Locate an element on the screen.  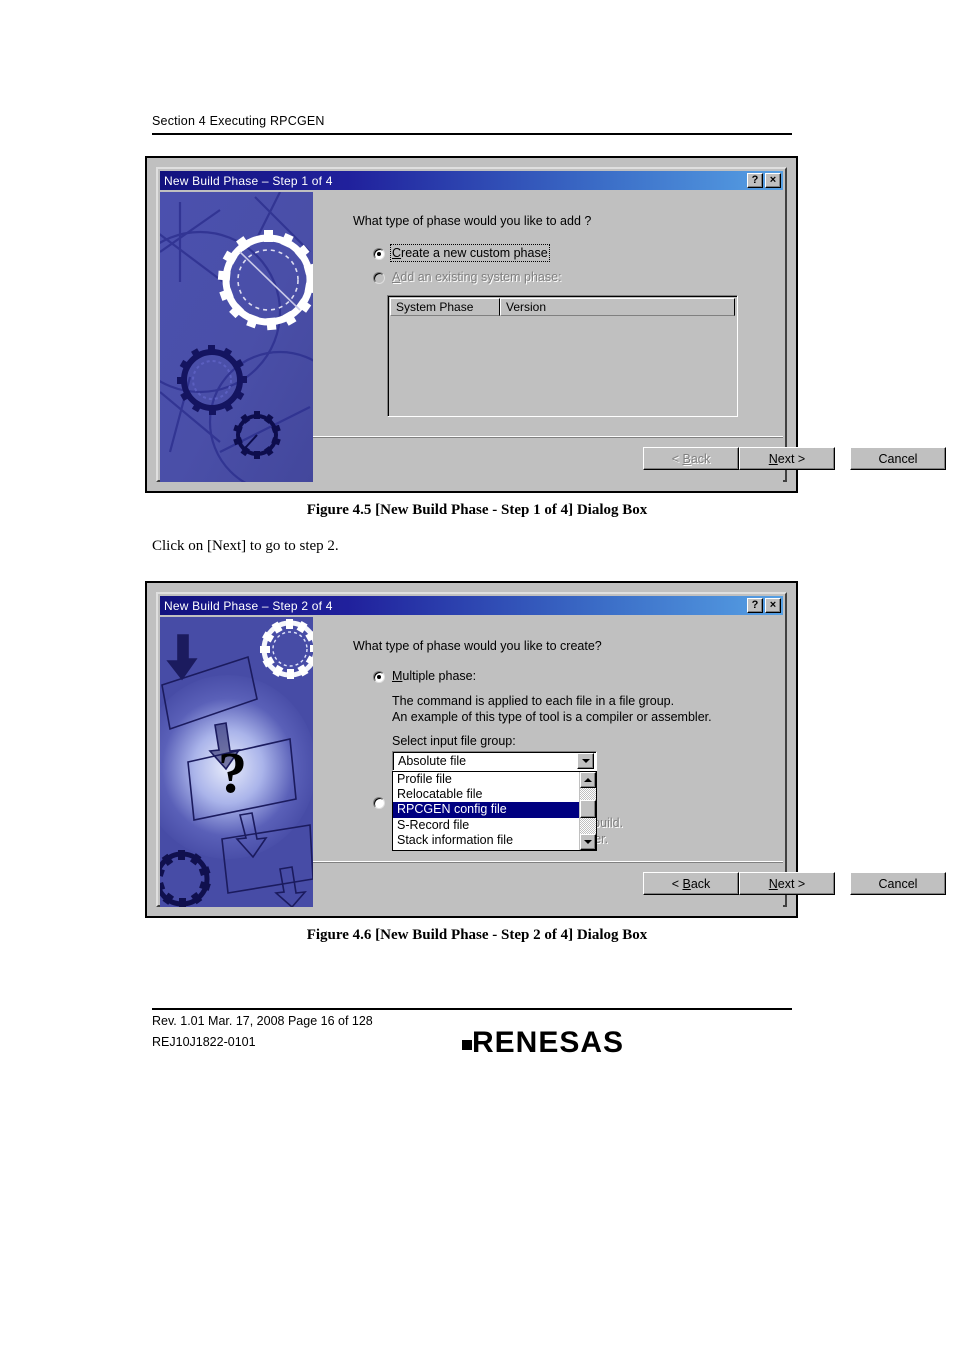
scroll-down-glyph is located at coordinates (588, 842).